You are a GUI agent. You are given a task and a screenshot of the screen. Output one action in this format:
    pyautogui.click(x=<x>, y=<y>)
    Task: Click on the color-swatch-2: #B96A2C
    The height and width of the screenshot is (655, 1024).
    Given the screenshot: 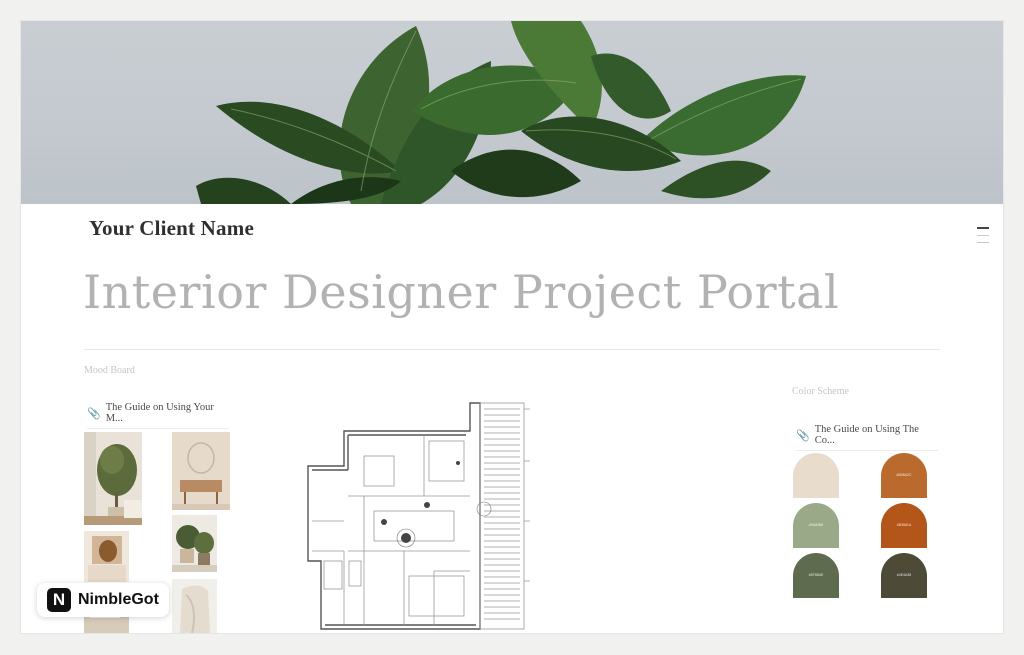 What is the action you would take?
    pyautogui.click(x=904, y=475)
    